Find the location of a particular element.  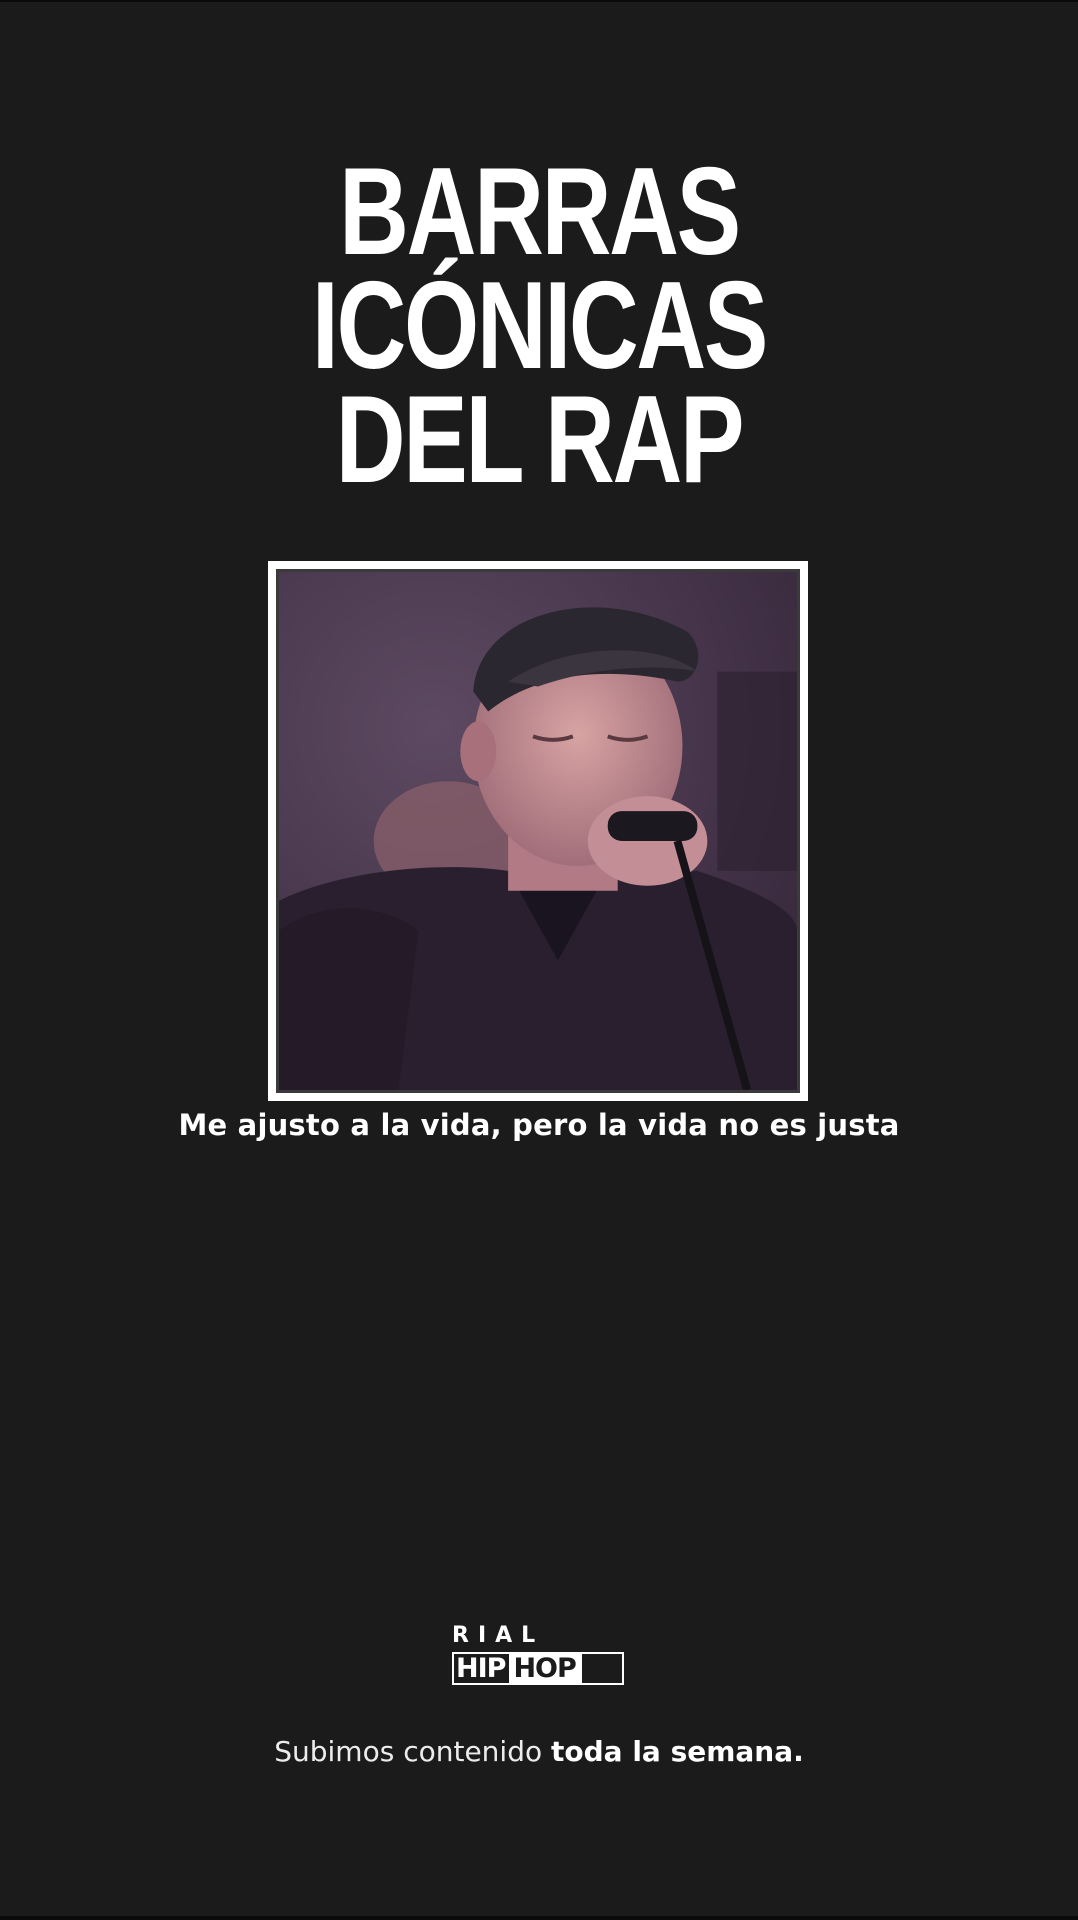

rial-hiphop-logo: RIAL HIP HOP is located at coordinates (539, 1655).